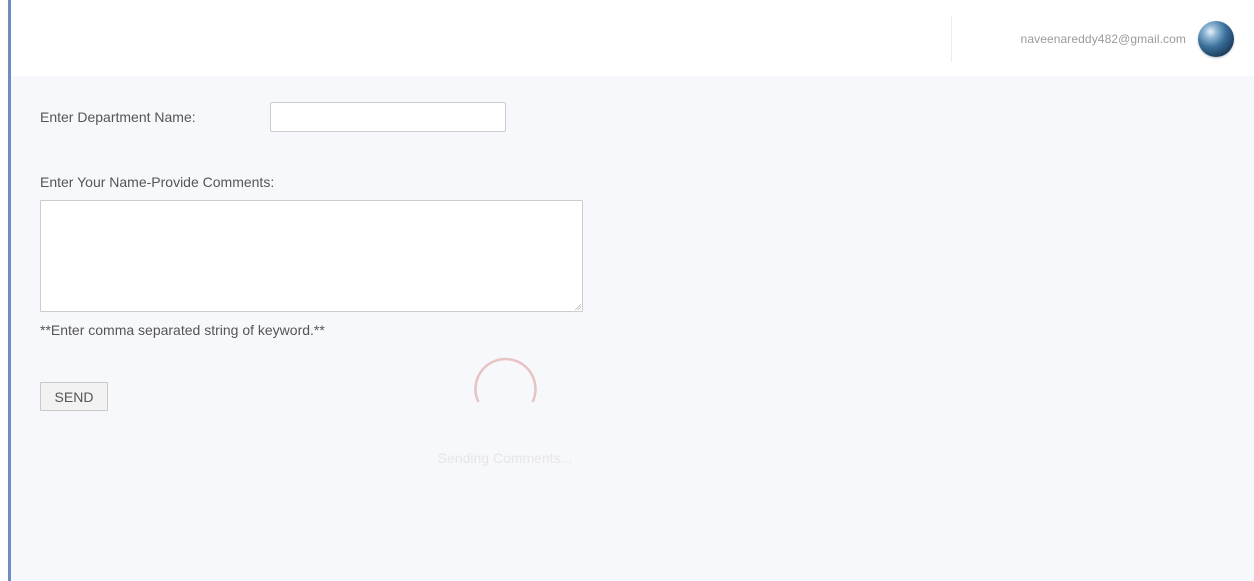  I want to click on department-name-input, so click(388, 117).